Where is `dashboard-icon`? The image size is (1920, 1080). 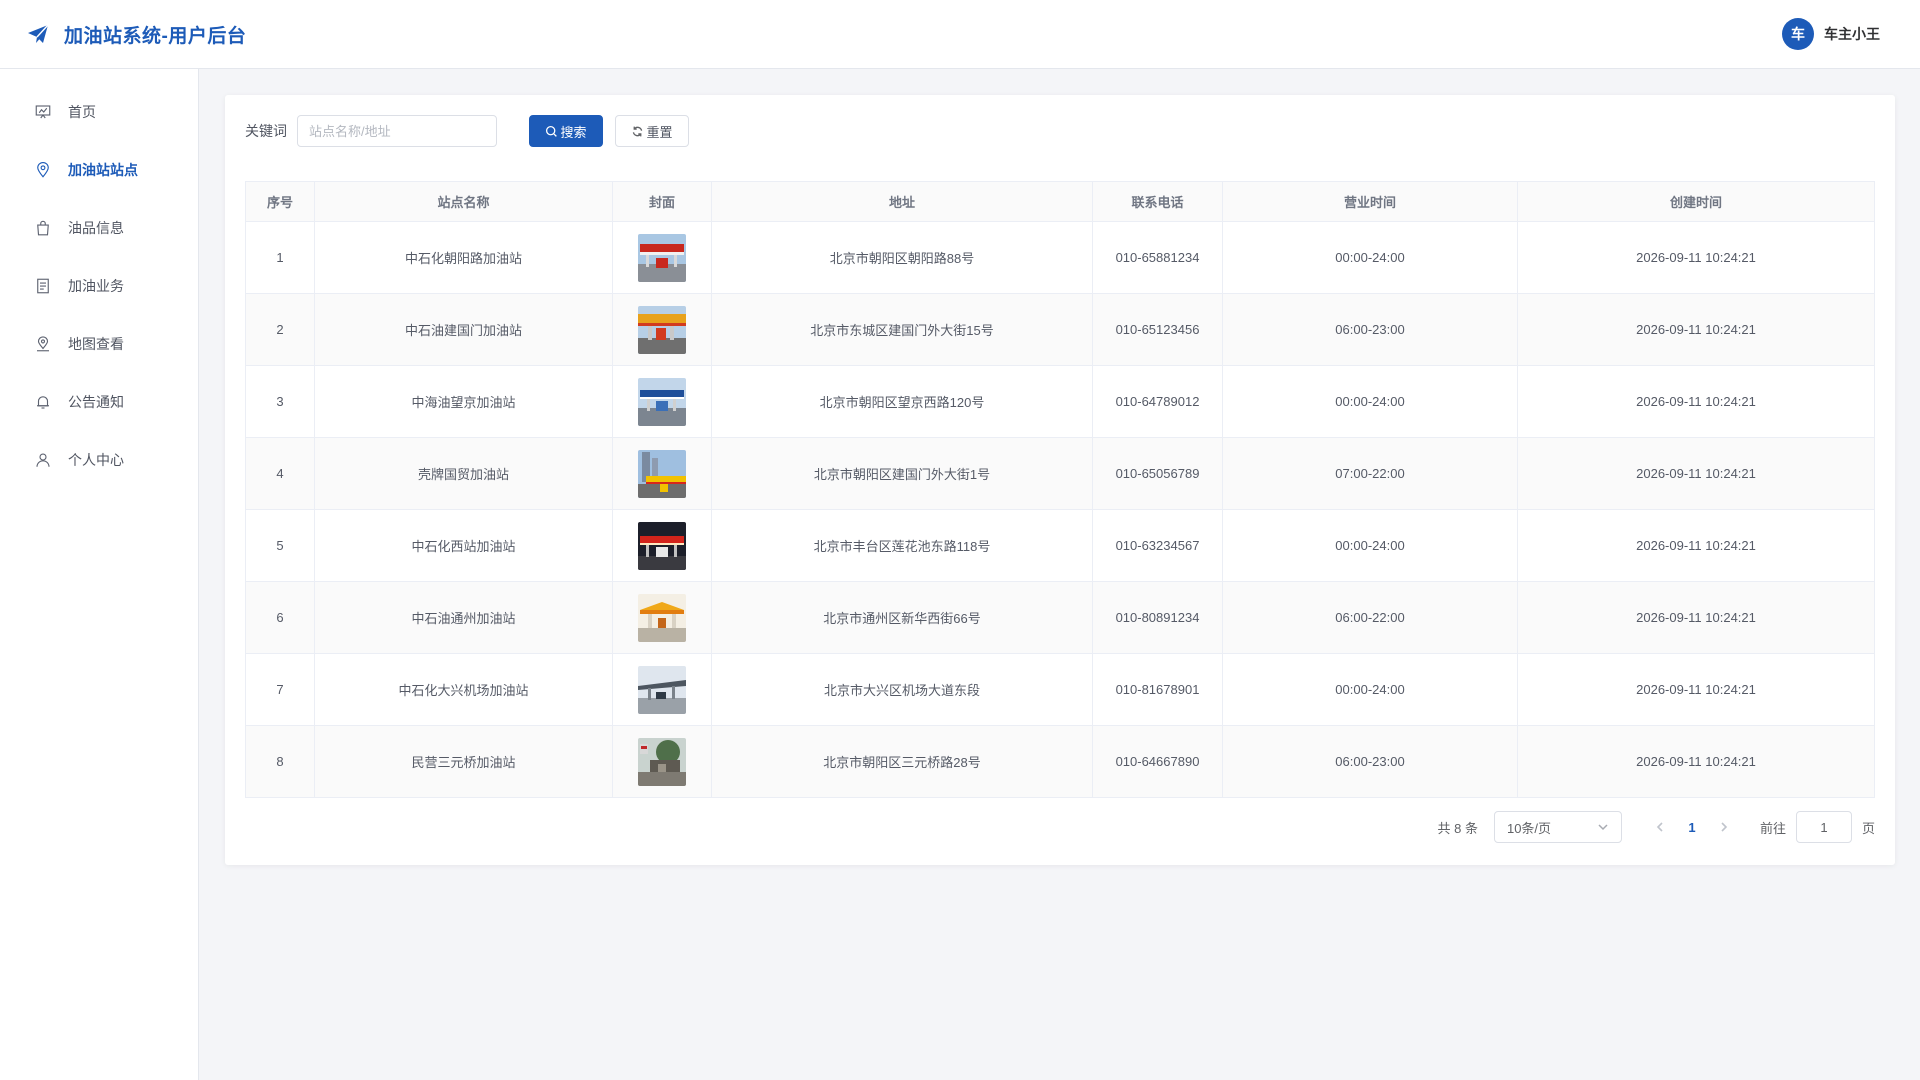
dashboard-icon is located at coordinates (43, 112).